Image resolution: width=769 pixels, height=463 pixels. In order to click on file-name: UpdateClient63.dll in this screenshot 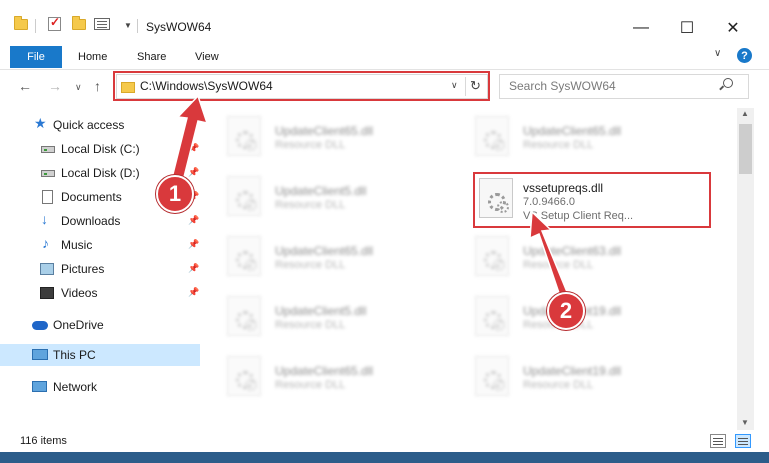, I will do `click(572, 251)`.